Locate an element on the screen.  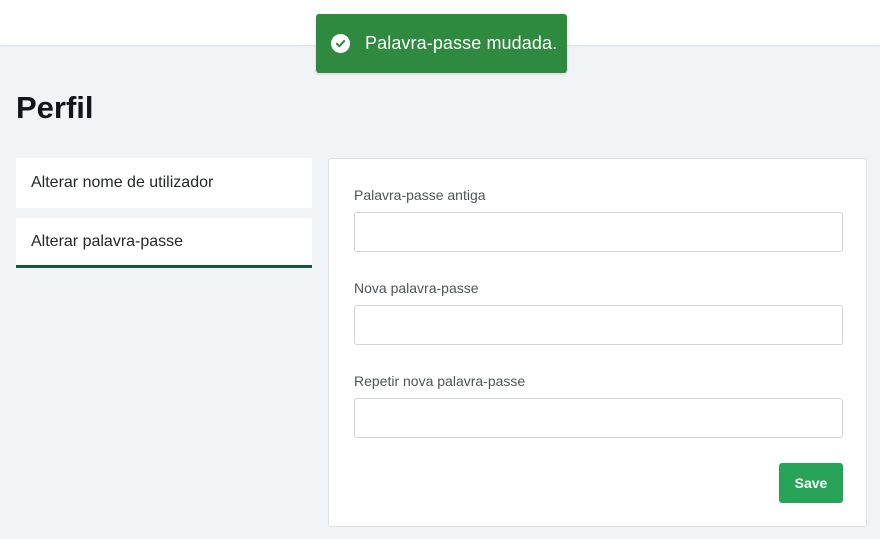
toast-message: Palavra-passe mudada. is located at coordinates (461, 43).